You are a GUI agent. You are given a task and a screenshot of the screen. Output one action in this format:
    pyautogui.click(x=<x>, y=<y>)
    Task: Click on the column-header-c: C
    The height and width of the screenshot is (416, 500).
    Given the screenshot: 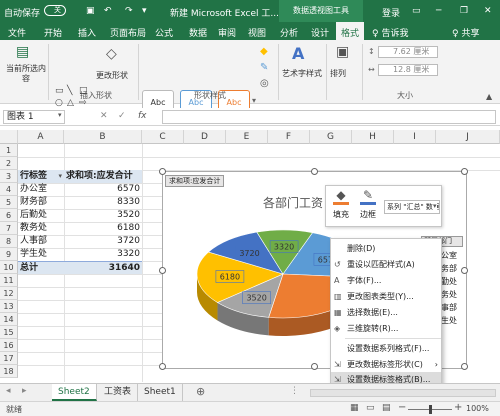 What is the action you would take?
    pyautogui.click(x=163, y=137)
    